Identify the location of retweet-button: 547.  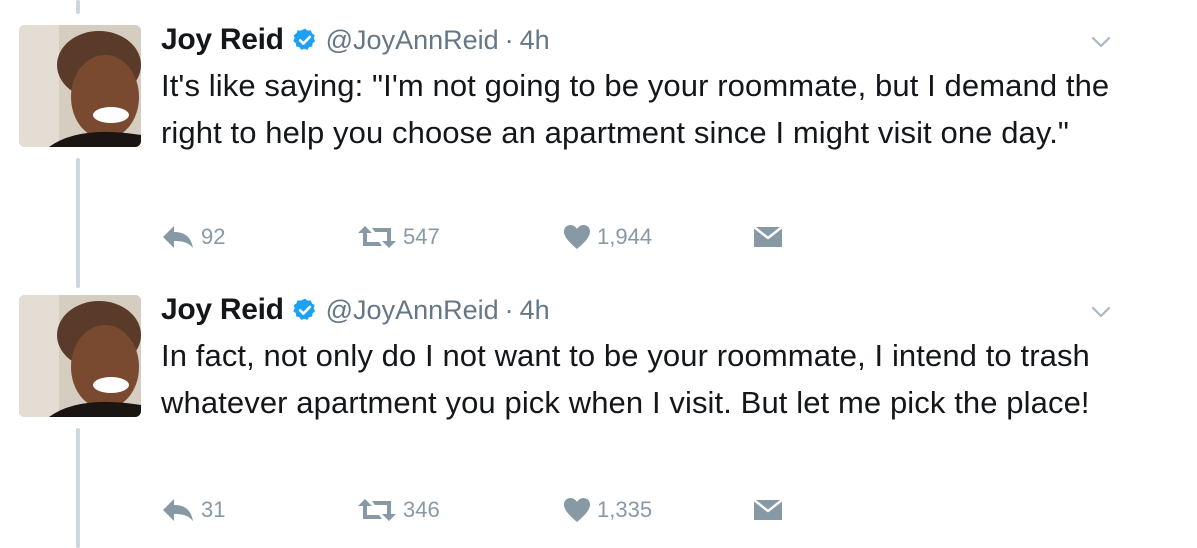
(398, 237).